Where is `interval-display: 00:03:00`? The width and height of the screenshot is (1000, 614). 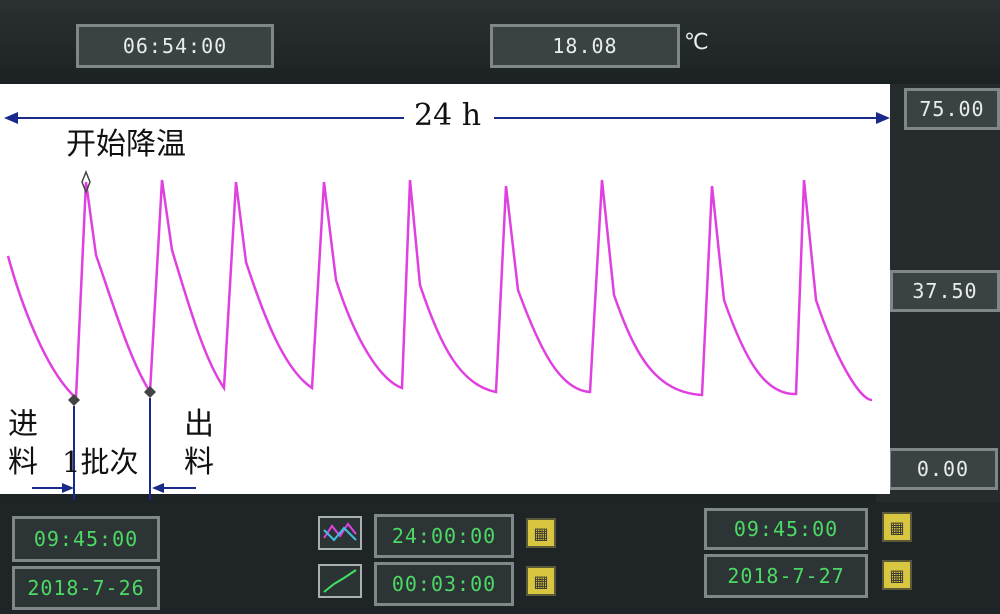
interval-display: 00:03:00 is located at coordinates (444, 584).